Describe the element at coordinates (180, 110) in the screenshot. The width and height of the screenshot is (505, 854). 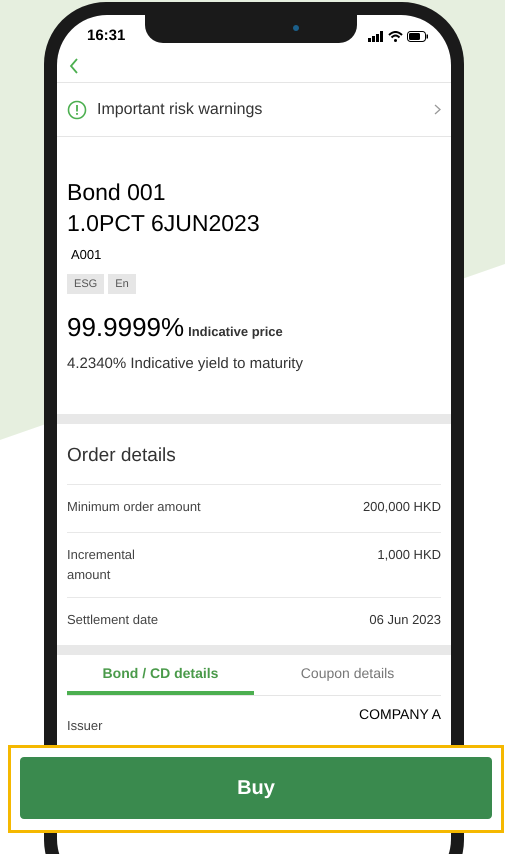
I see `risk-warning-label: Important risk warnings` at that location.